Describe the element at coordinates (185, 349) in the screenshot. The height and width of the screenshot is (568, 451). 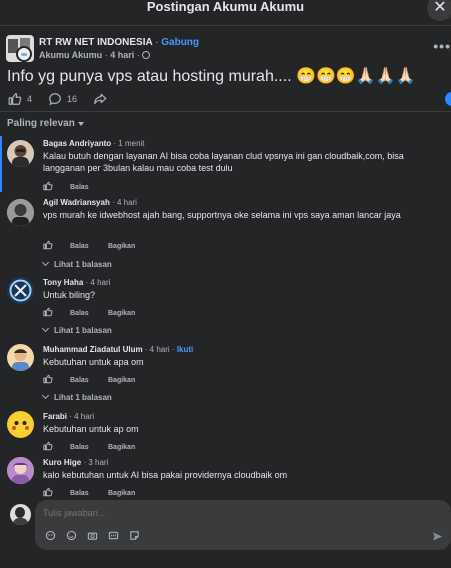
I see `follow-button: Ikuti` at that location.